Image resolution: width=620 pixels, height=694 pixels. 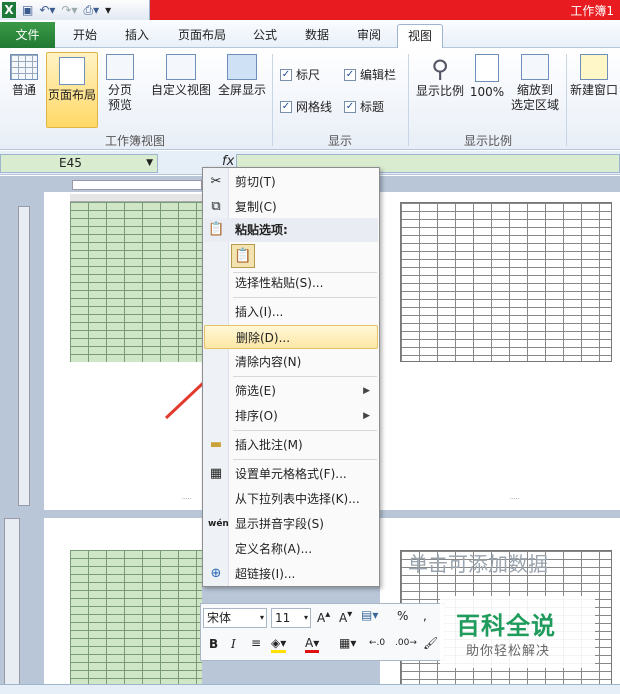 I want to click on save-icon: ▣, so click(x=27, y=10).